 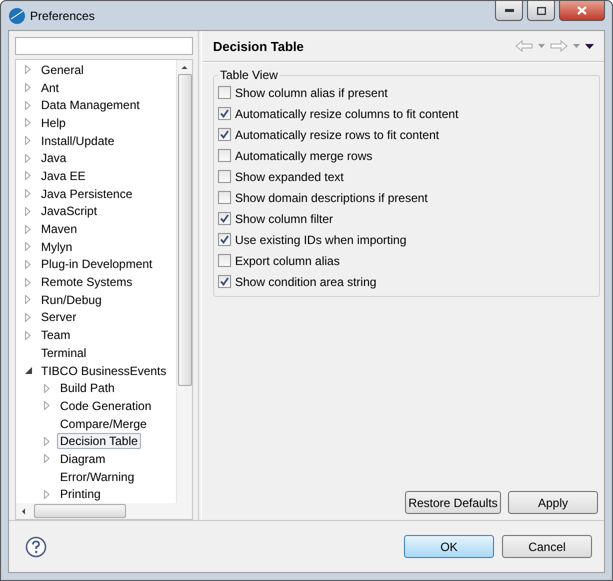 I want to click on checkbox-label: Show column alias if present, so click(x=311, y=93).